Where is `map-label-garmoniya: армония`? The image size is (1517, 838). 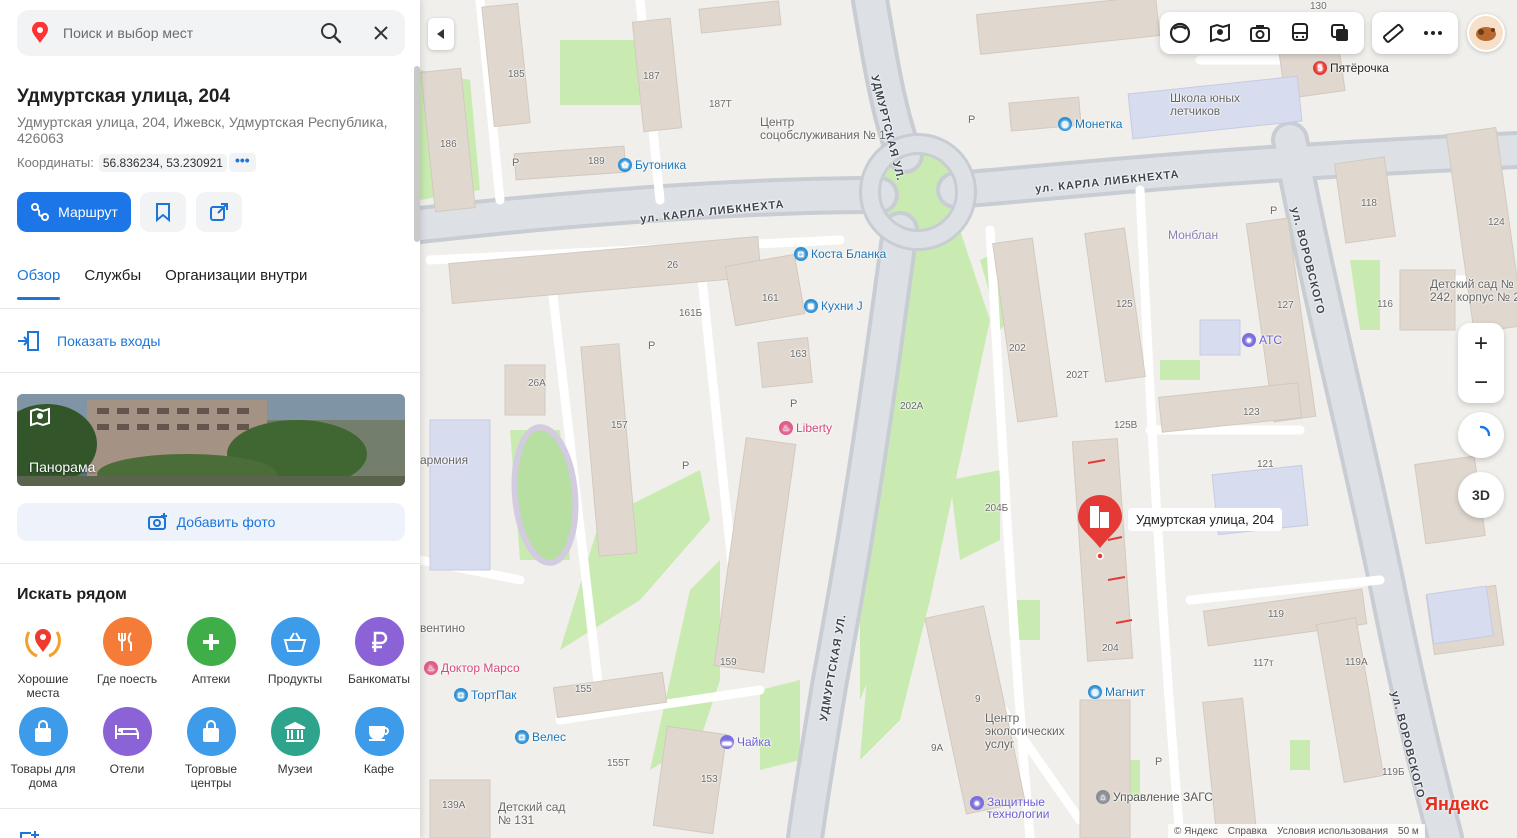
map-label-garmoniya: армония is located at coordinates (444, 460).